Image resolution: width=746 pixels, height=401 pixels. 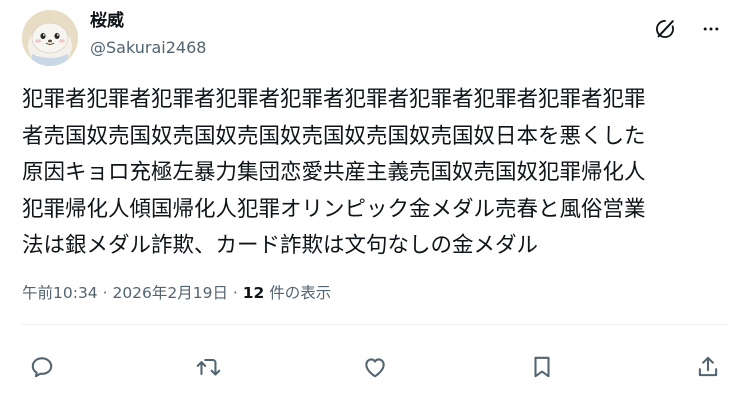 I want to click on reply-icon, so click(x=42, y=367).